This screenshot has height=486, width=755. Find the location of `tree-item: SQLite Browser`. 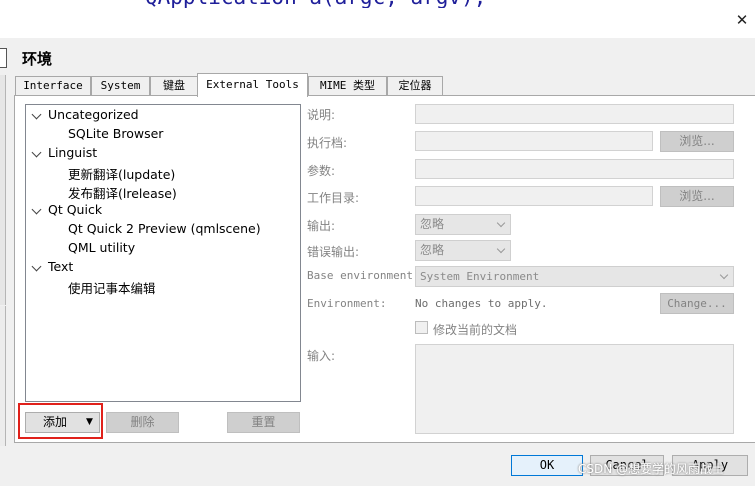

tree-item: SQLite Browser is located at coordinates (115, 133).